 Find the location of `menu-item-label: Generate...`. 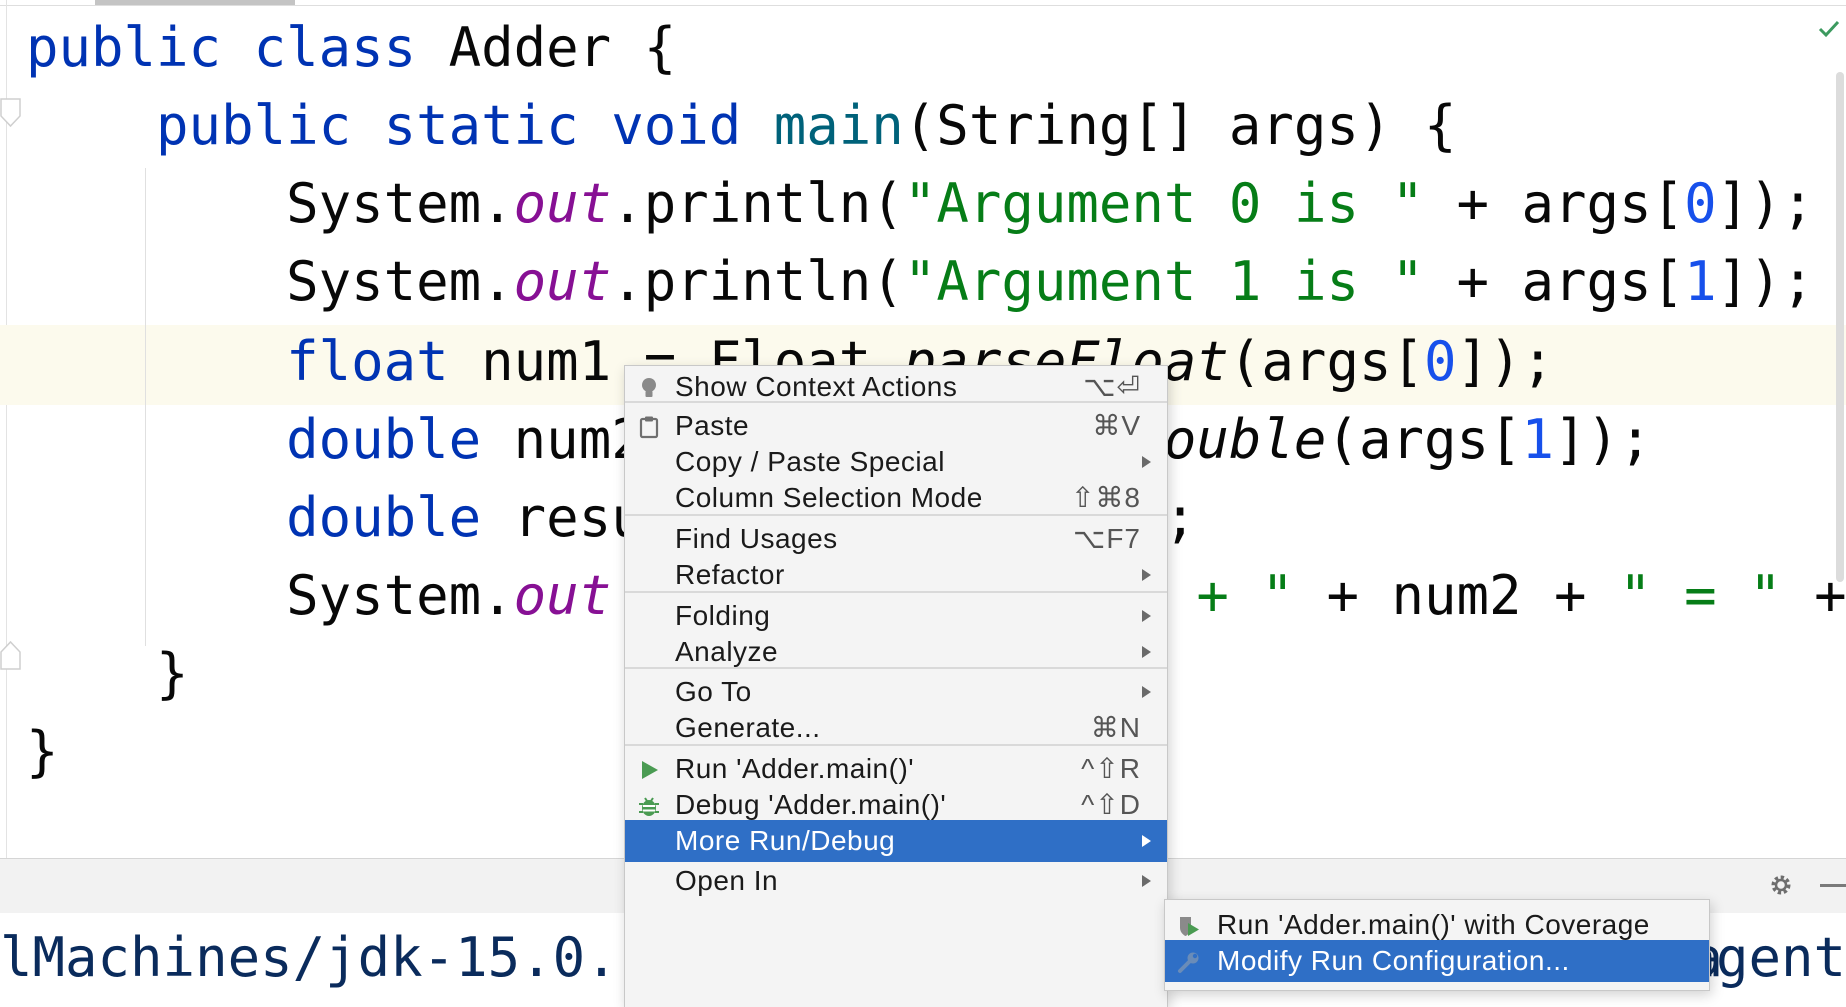

menu-item-label: Generate... is located at coordinates (748, 727).